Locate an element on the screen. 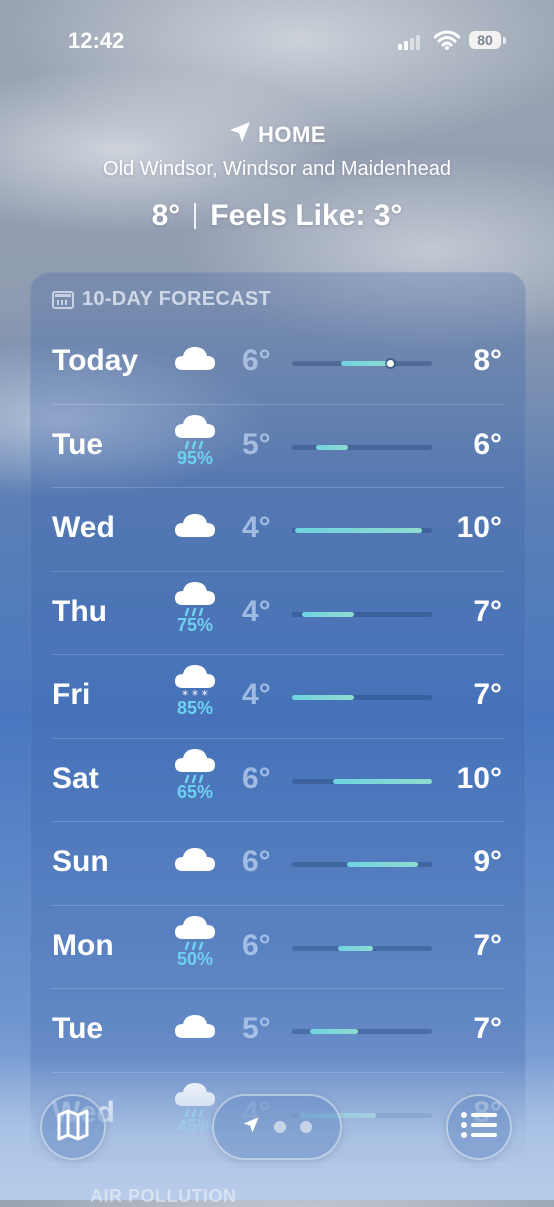 Image resolution: width=554 pixels, height=1207 pixels. forecast-row: Fri * * * 85% 4° 7° is located at coordinates (278, 695).